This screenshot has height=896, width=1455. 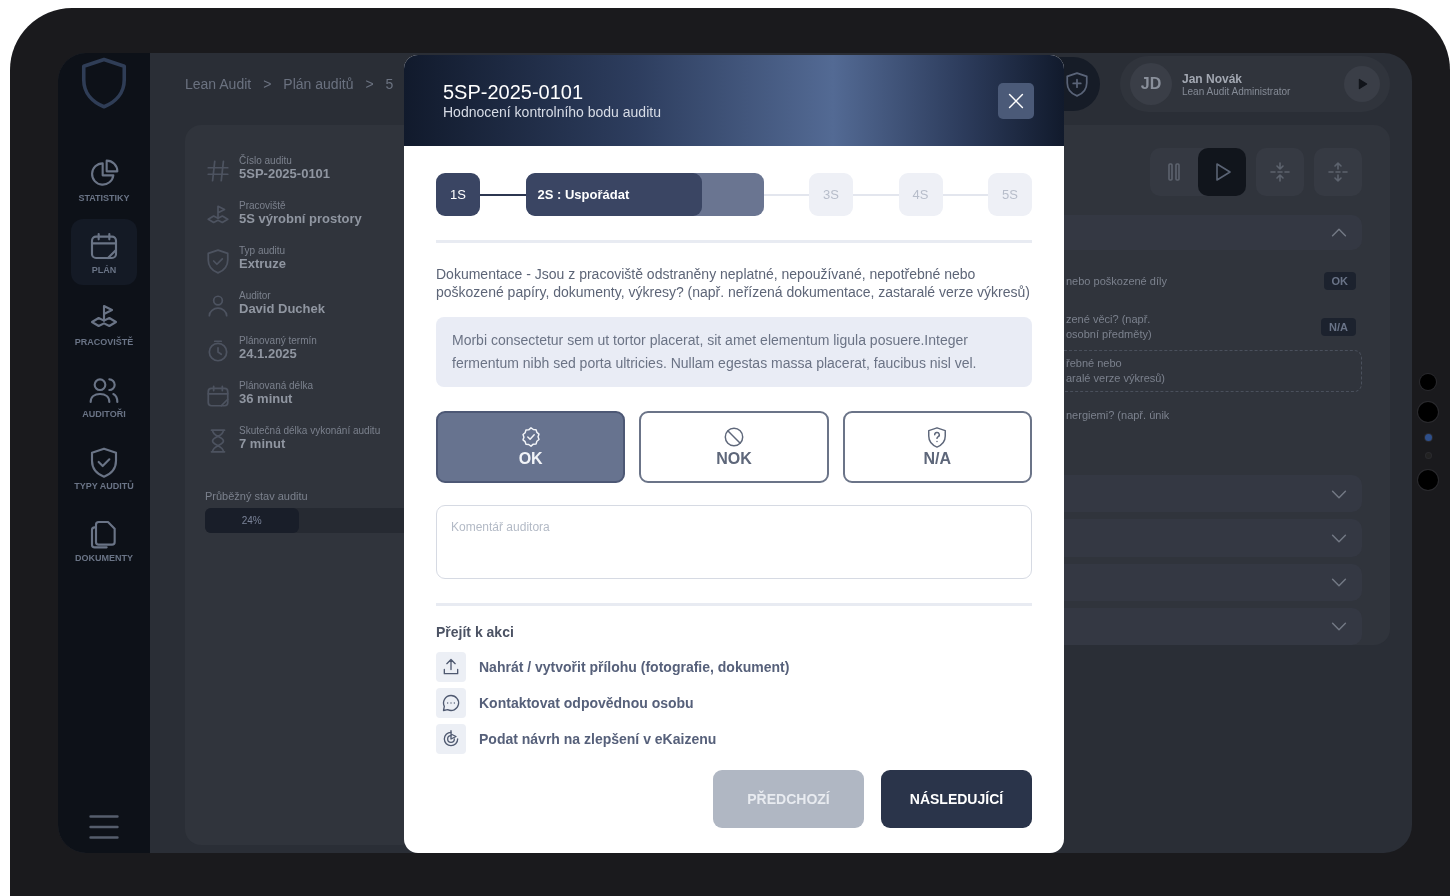 What do you see at coordinates (389, 84) in the screenshot?
I see `breadcrumb-link: 5` at bounding box center [389, 84].